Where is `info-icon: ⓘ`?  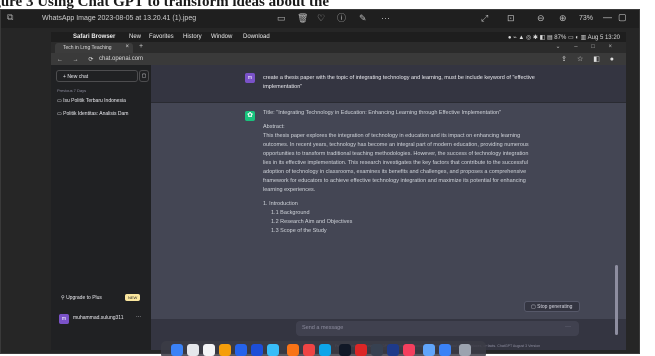 info-icon: ⓘ is located at coordinates (341, 18).